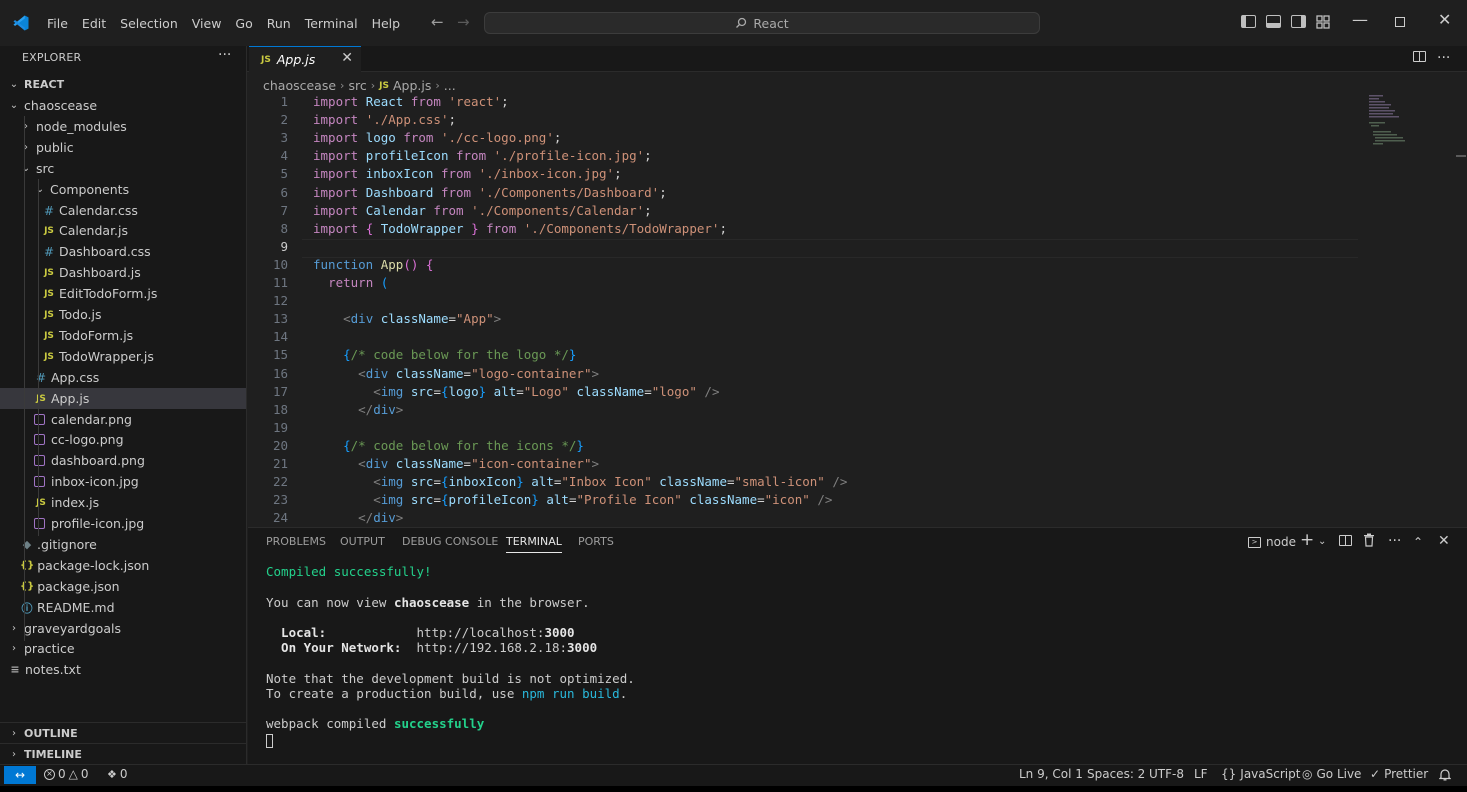  Describe the element at coordinates (123, 105) in the screenshot. I see `tree-item: ⌄ chaoscease` at that location.